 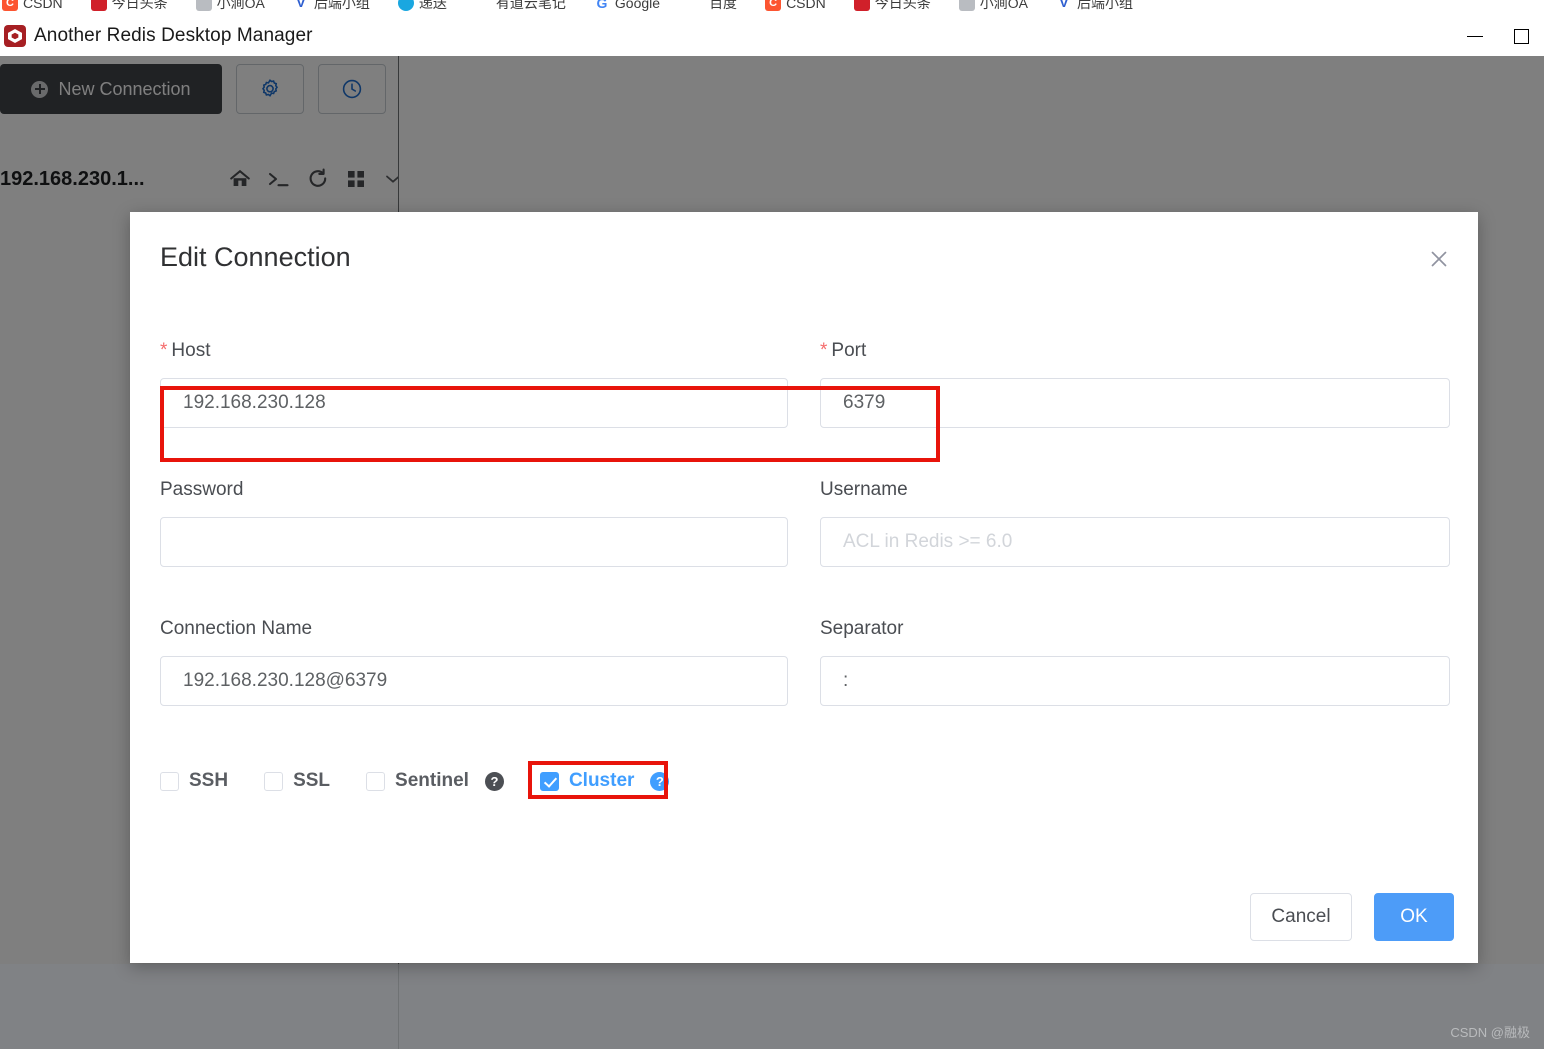 I want to click on form-row-password-username: Password Username, so click(x=805, y=548).